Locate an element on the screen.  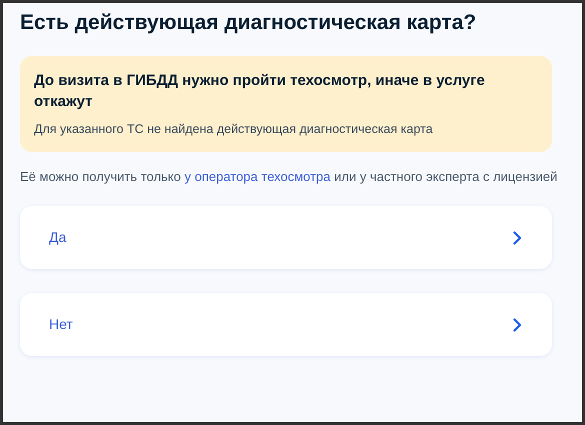
info-text: Её можно получить только у оператора техосмотра или у частного эксперта с лицензией is located at coordinates (289, 177).